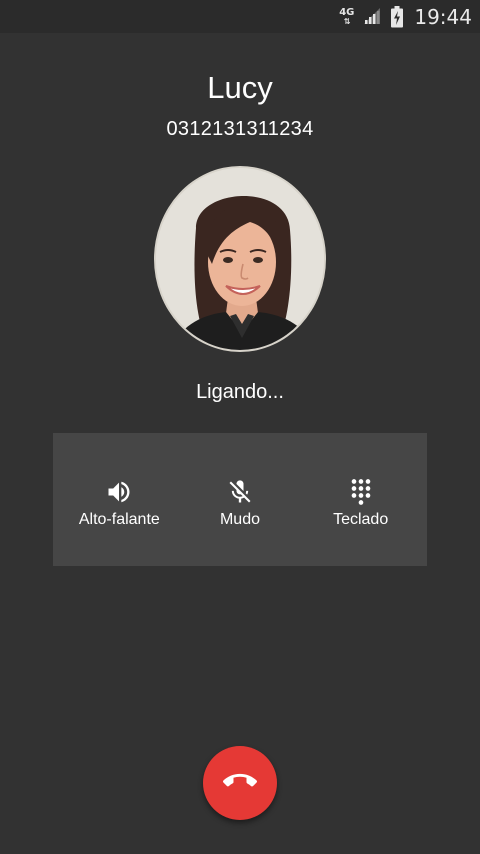 The height and width of the screenshot is (854, 480). Describe the element at coordinates (397, 16) in the screenshot. I see `battery-charging-icon` at that location.